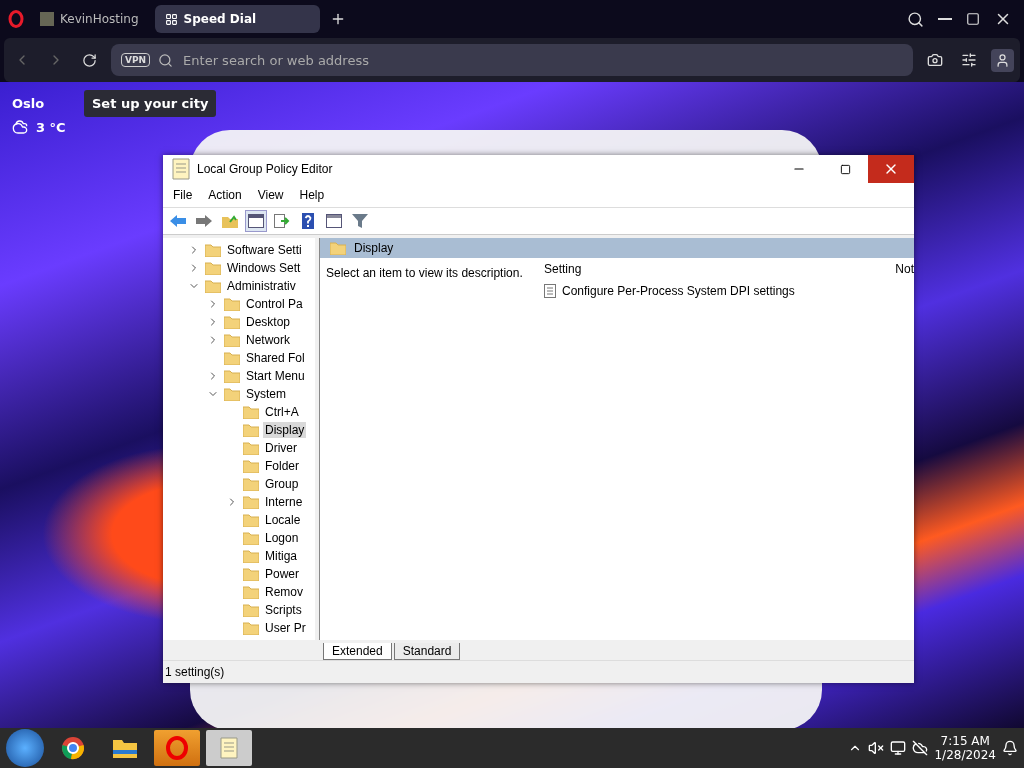  What do you see at coordinates (935, 60) in the screenshot?
I see `camera-icon` at bounding box center [935, 60].